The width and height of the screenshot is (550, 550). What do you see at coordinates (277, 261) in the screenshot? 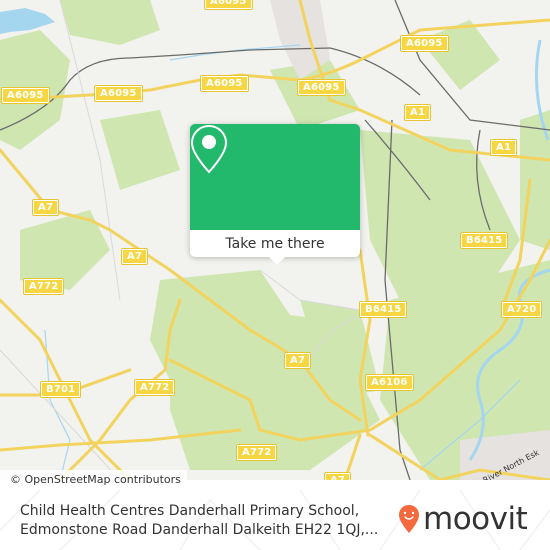
I see `popup-tail` at bounding box center [277, 261].